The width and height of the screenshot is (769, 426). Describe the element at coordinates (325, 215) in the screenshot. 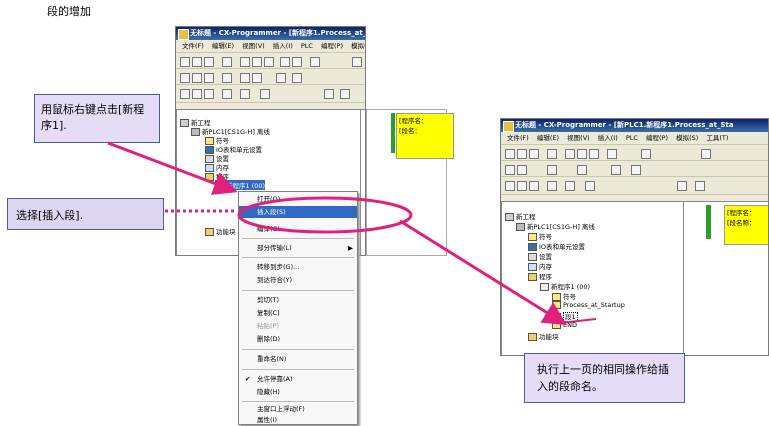

I see `highlight-ellipse` at that location.